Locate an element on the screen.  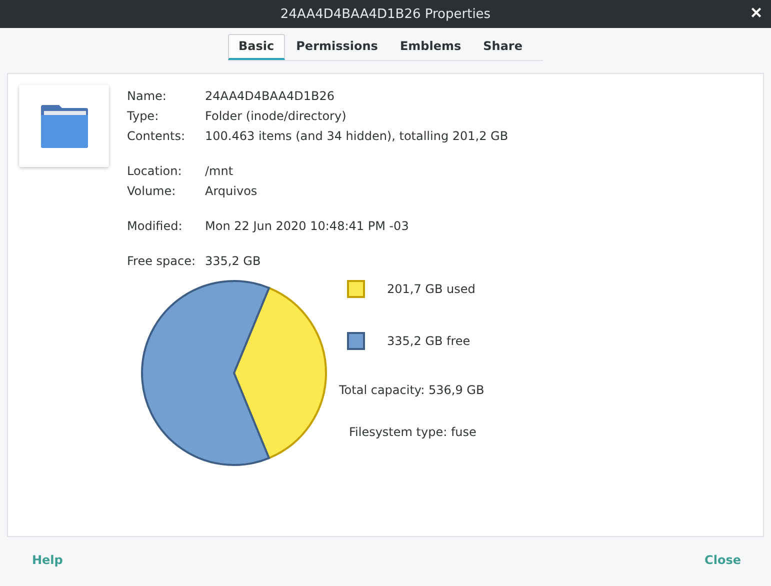
filesystem-type: Filesystem type: fuse is located at coordinates (412, 432).